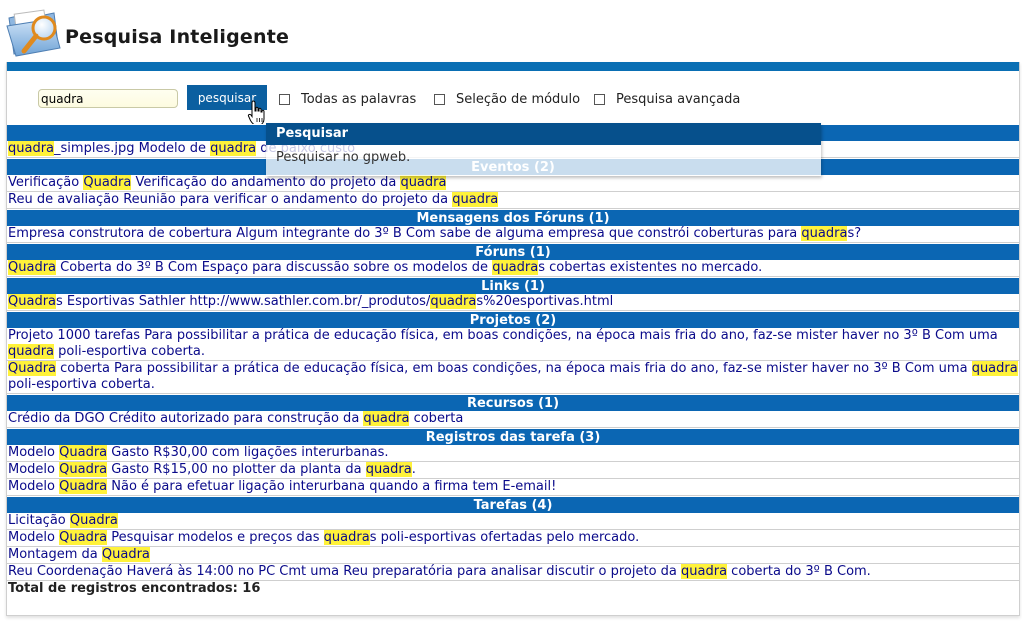 This screenshot has height=642, width=1022. I want to click on checkbox-all-words, so click(284, 99).